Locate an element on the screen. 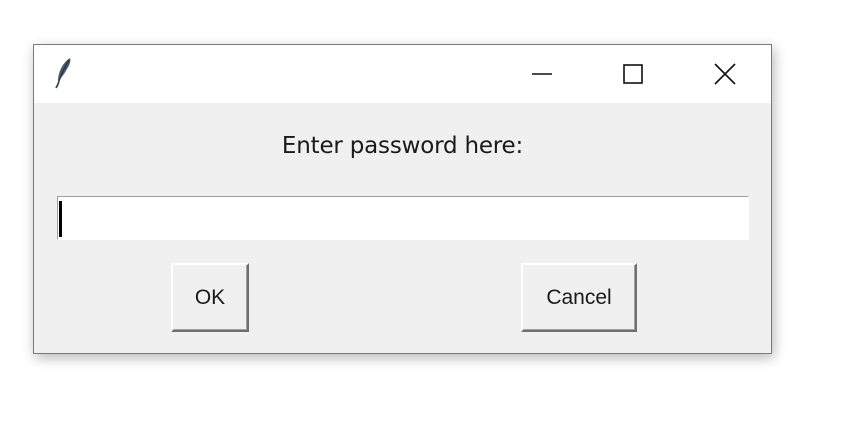 Image resolution: width=844 pixels, height=428 pixels. close-icon is located at coordinates (725, 74).